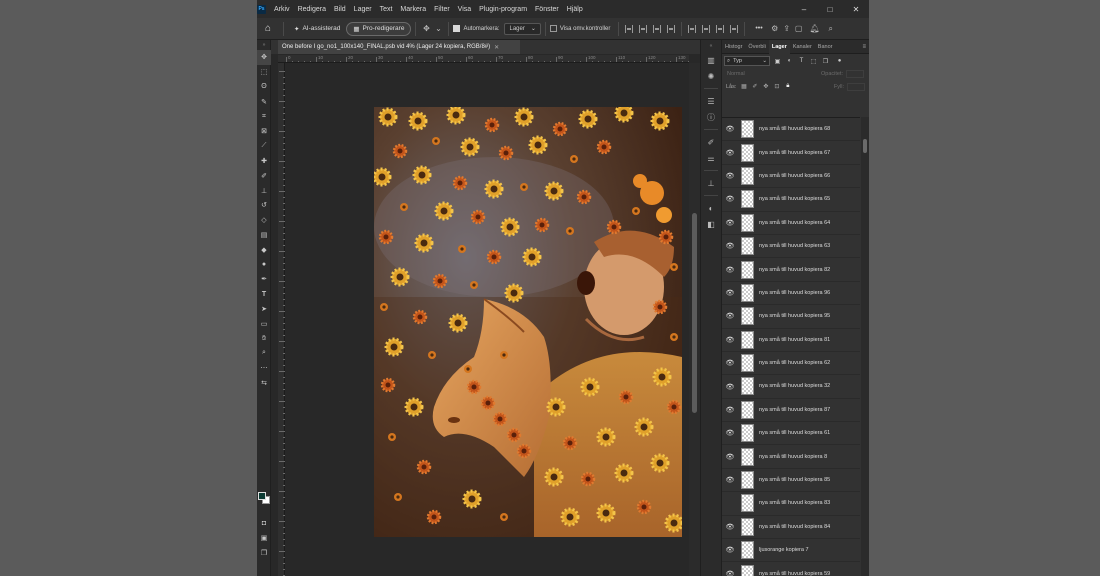 The image size is (1100, 576). I want to click on move-tool-icon: ✥, so click(426, 29).